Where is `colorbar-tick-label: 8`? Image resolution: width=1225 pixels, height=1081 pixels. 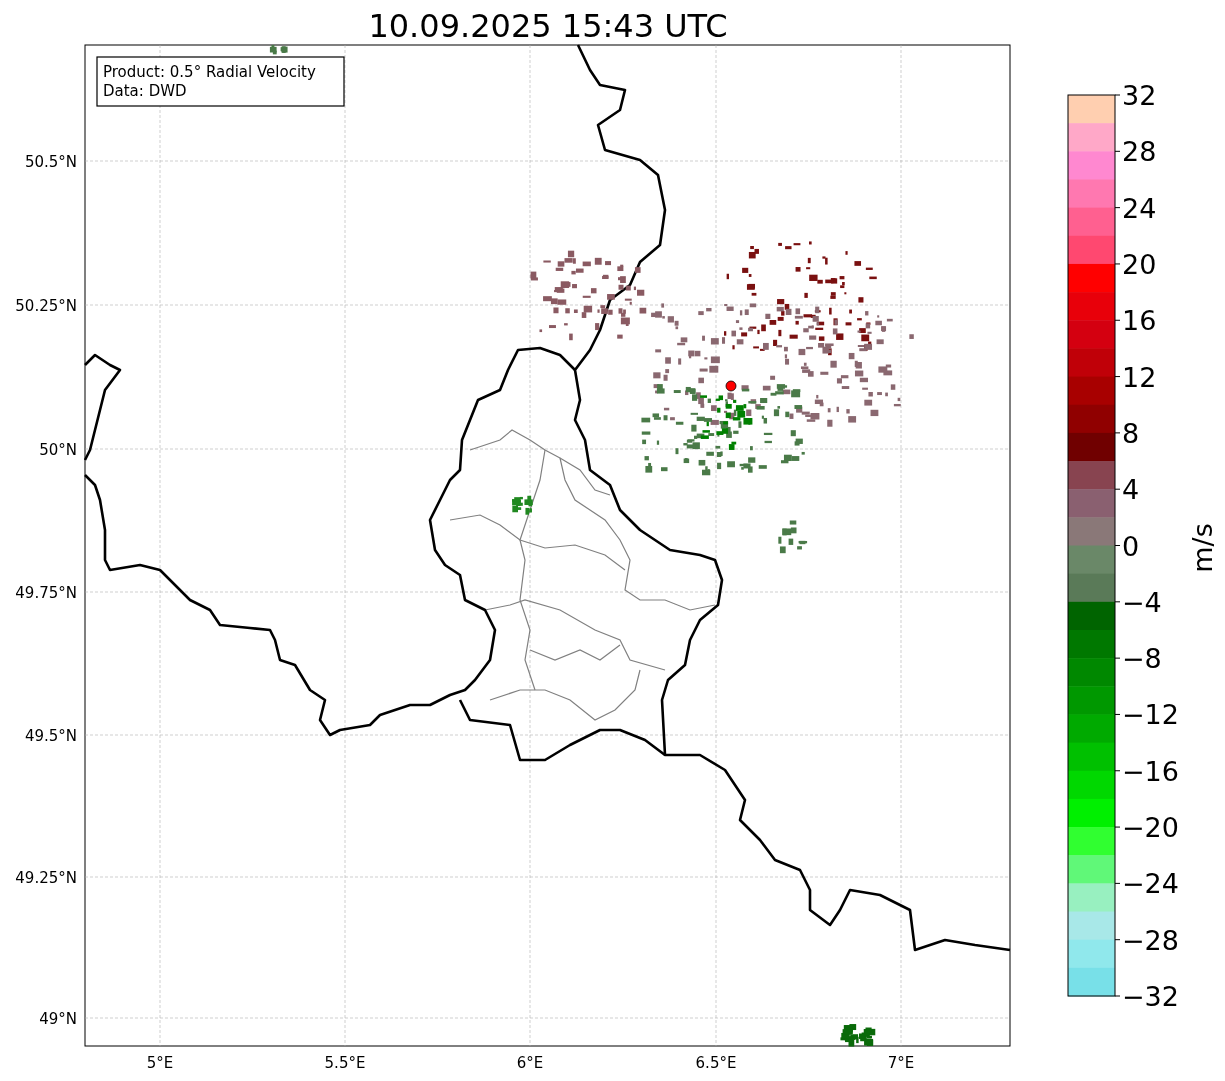 colorbar-tick-label: 8 is located at coordinates (1131, 433).